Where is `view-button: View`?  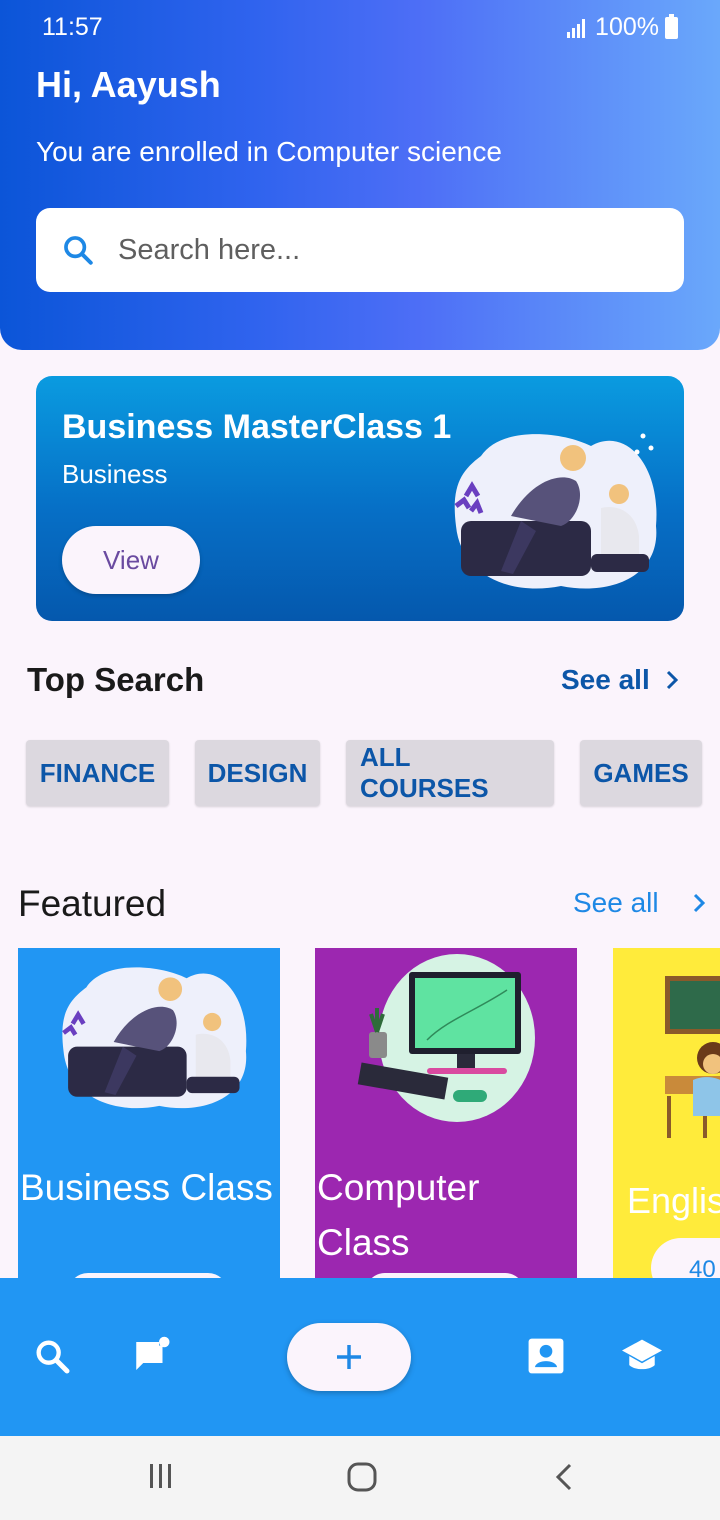 view-button: View is located at coordinates (131, 560).